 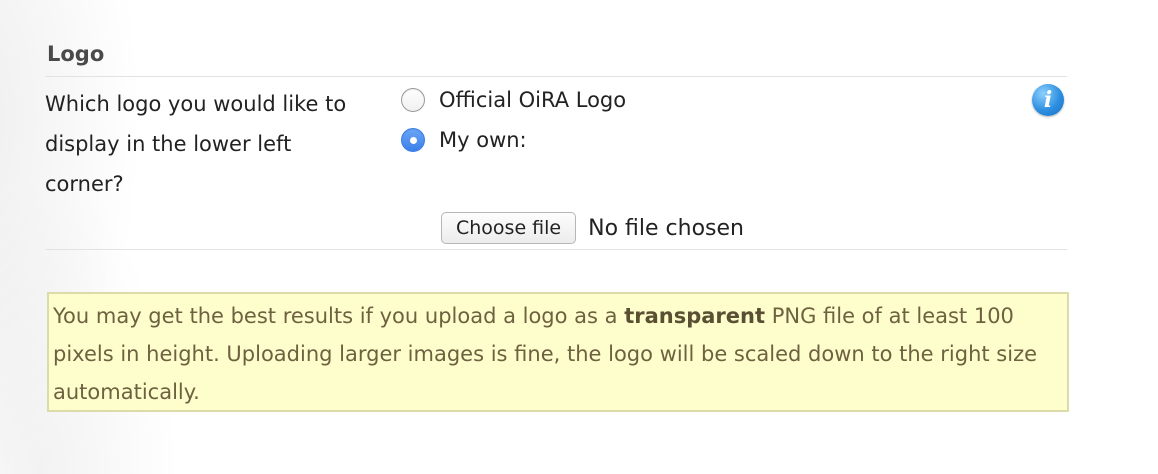 I want to click on radio-official-logo: Official OiRA Logo, so click(x=513, y=100).